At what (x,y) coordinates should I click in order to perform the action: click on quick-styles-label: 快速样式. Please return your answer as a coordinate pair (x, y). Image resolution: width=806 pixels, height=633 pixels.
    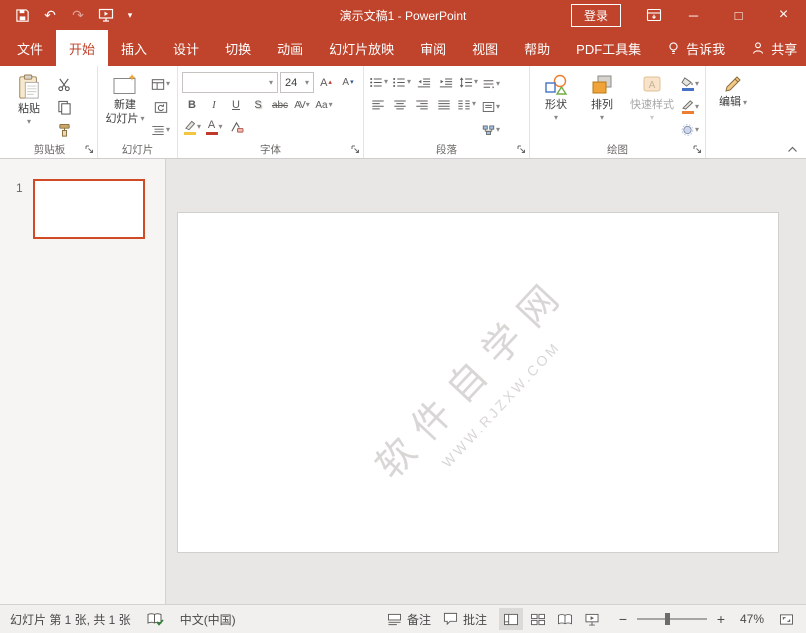
    Looking at the image, I should click on (652, 105).